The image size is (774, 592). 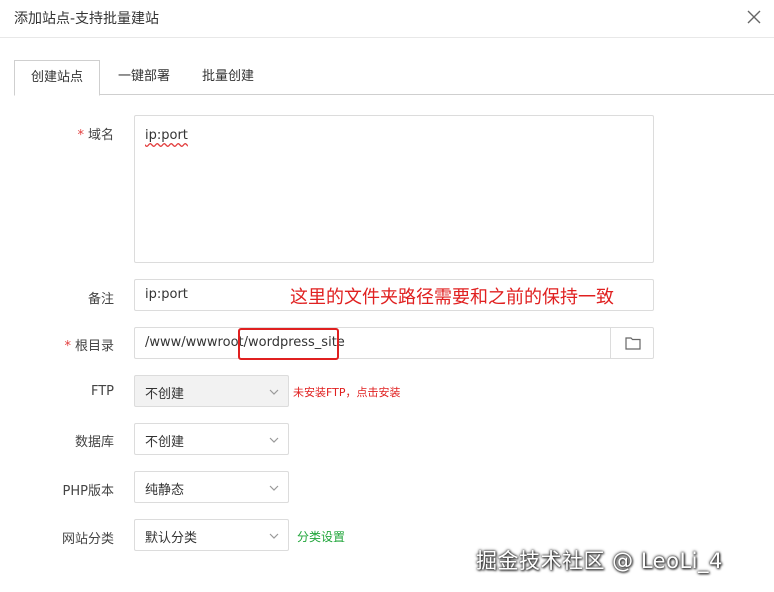 I want to click on database-select: 不创建, so click(x=211, y=439).